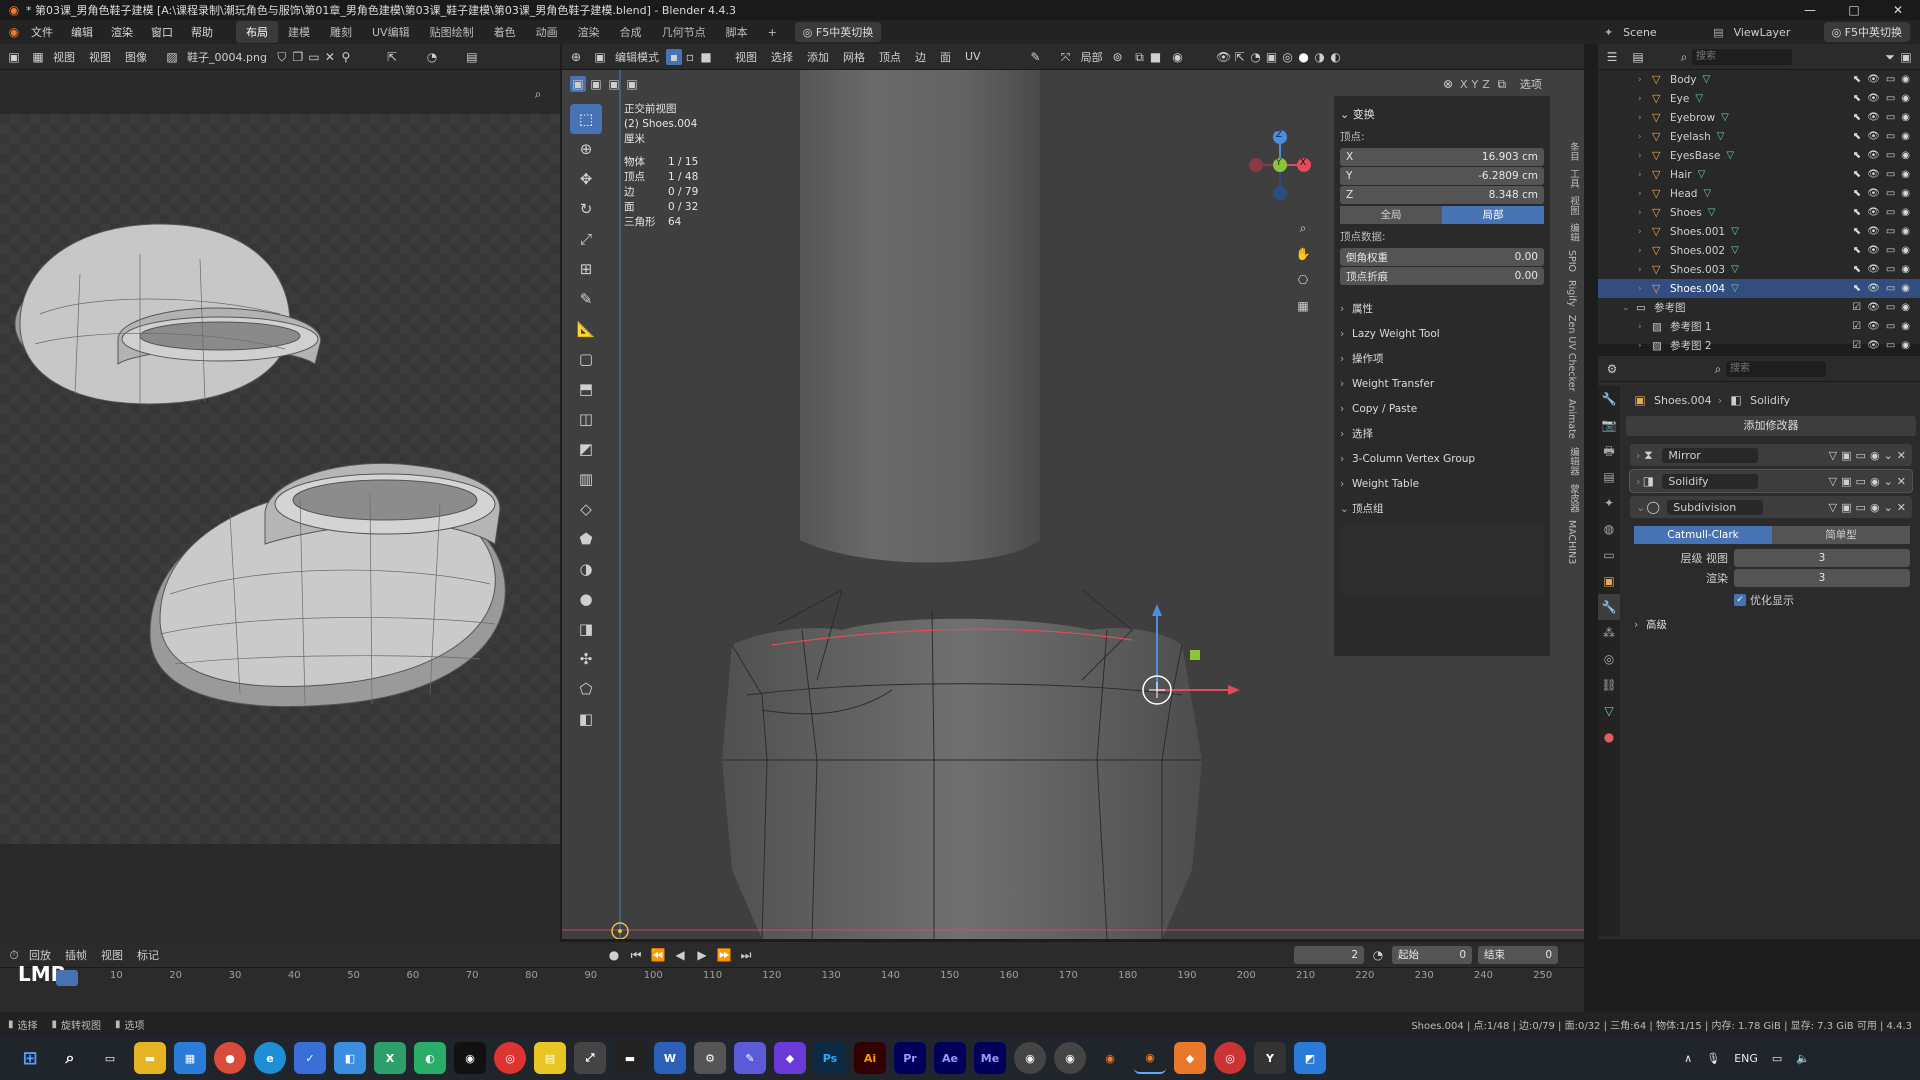 This screenshot has height=1080, width=1920. I want to click on play-reverse-icon: ◀, so click(680, 955).